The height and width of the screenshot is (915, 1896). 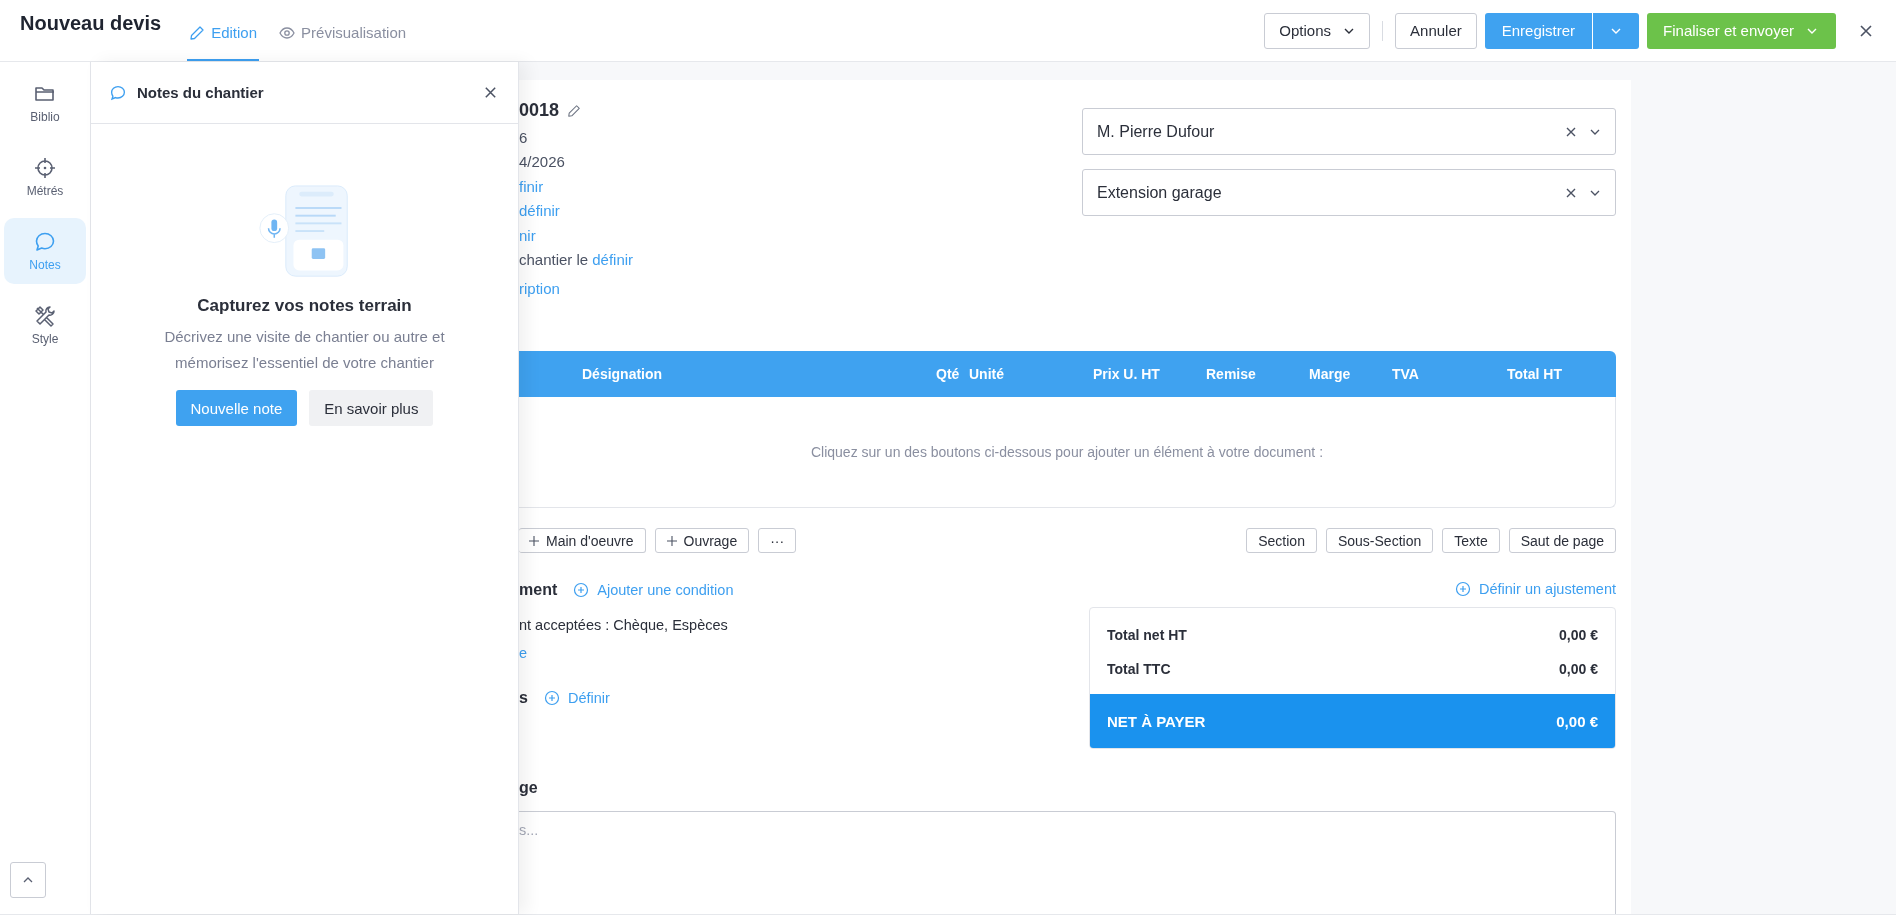 I want to click on payment-text: nt acceptées : Chèque, Espèces, so click(x=624, y=625).